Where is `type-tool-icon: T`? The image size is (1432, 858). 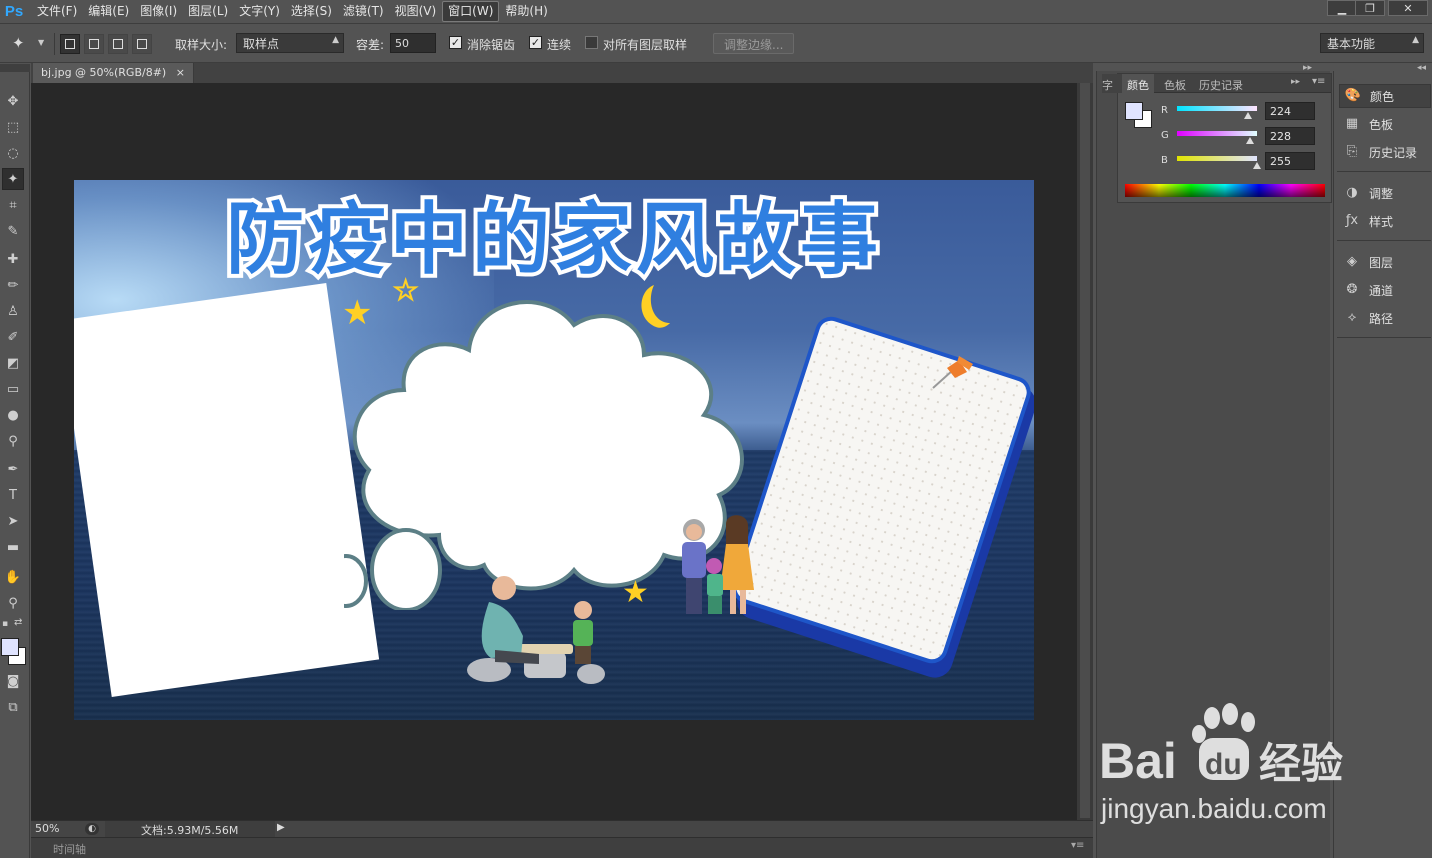 type-tool-icon: T is located at coordinates (13, 495).